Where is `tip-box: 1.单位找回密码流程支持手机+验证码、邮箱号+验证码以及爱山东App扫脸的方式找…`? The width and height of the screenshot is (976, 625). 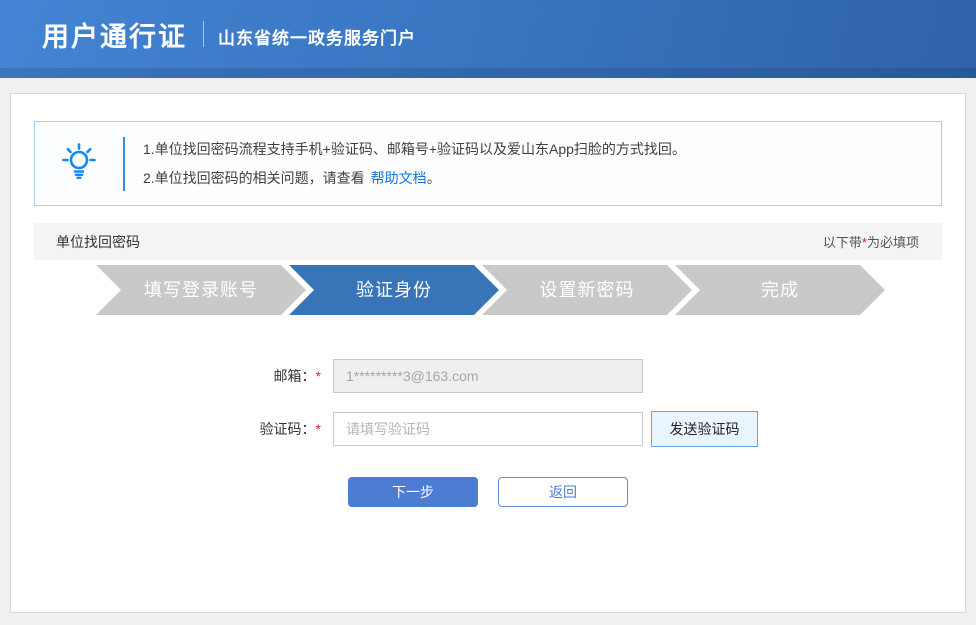 tip-box: 1.单位找回密码流程支持手机+验证码、邮箱号+验证码以及爱山东App扫脸的方式找… is located at coordinates (488, 163).